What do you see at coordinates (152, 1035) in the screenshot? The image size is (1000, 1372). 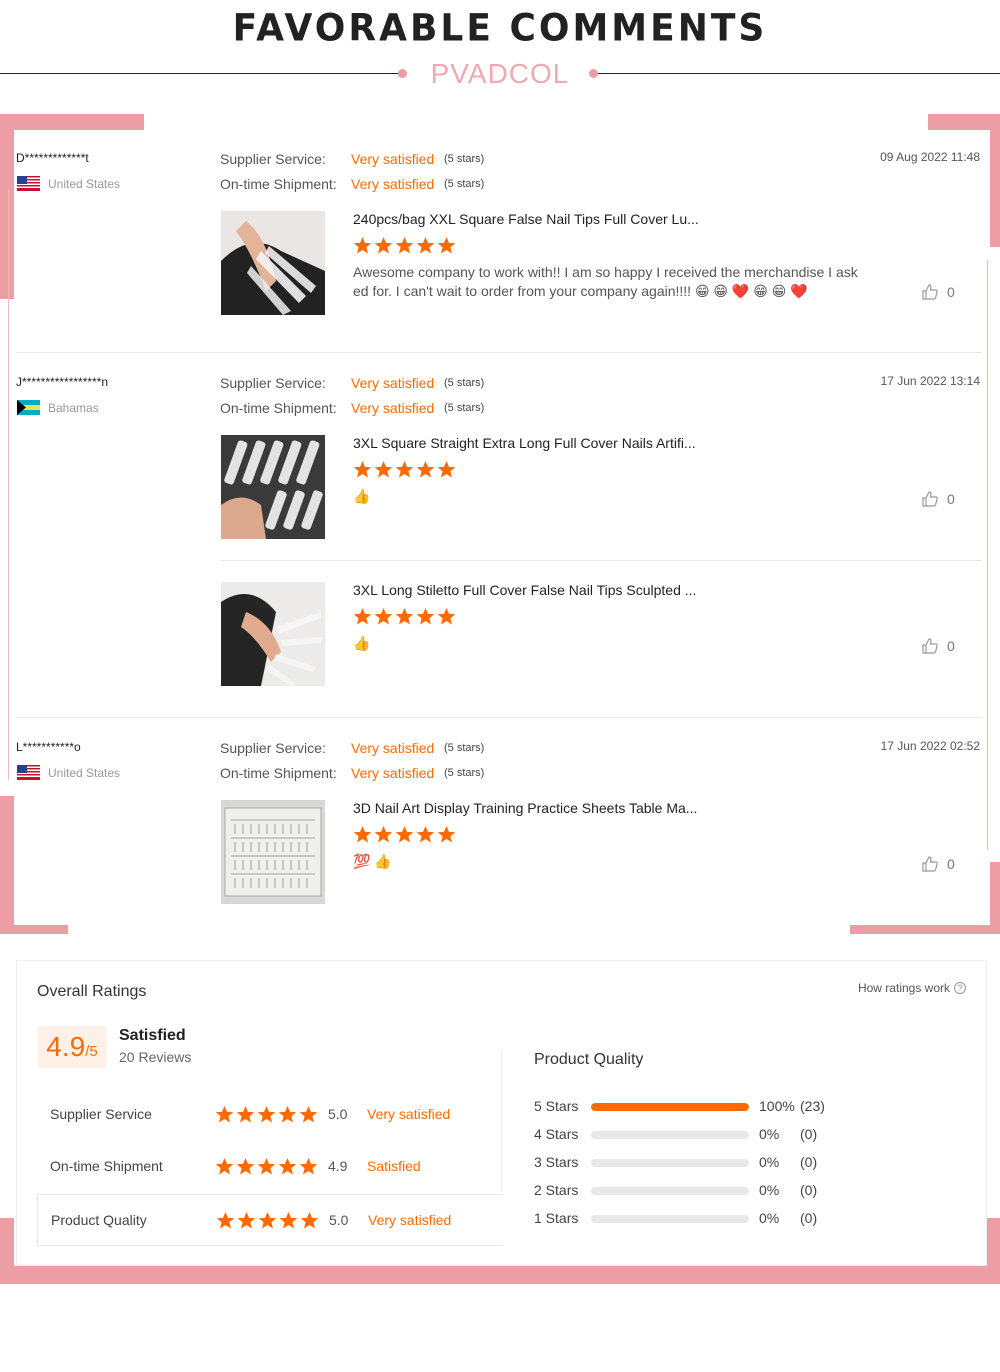 I see `score-summary: Satisfied` at bounding box center [152, 1035].